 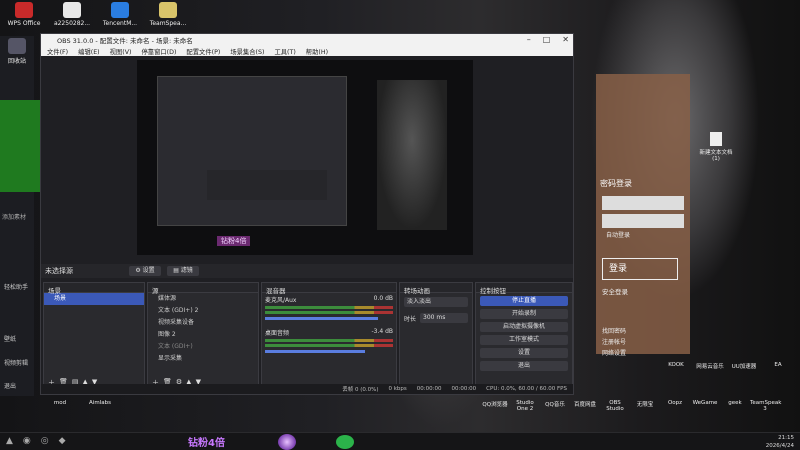 What do you see at coordinates (168, 10) in the screenshot?
I see `folder-icon` at bounding box center [168, 10].